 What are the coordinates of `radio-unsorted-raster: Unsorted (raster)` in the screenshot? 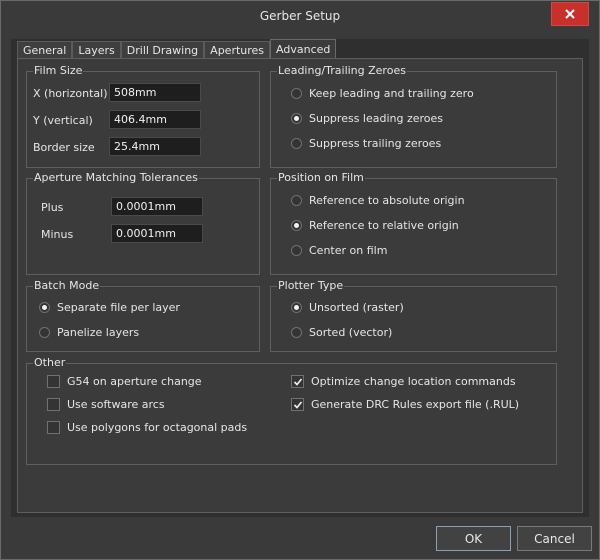 It's located at (347, 307).